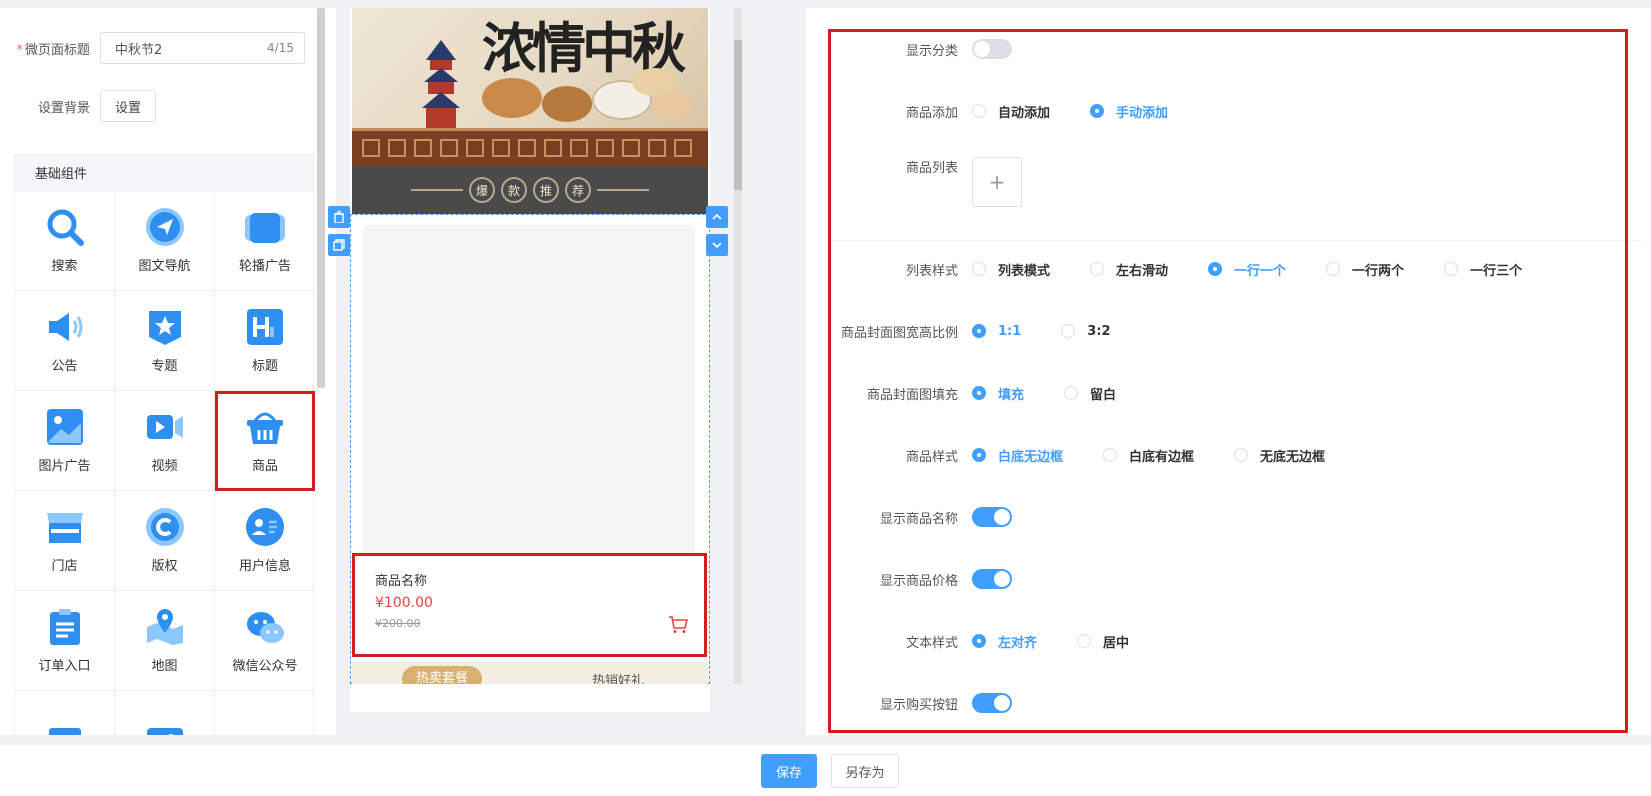 This screenshot has height=796, width=1651. I want to click on radio-one-per-row: 一行一个, so click(1247, 269).